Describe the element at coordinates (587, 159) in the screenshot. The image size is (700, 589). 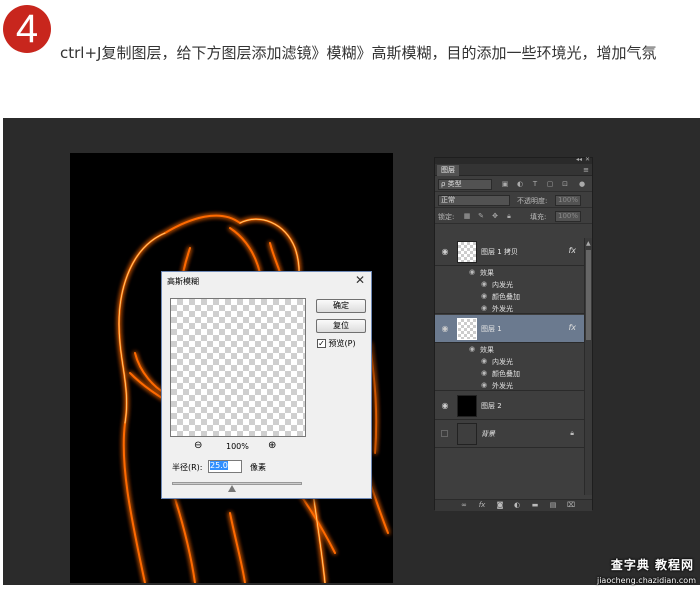
I see `panel-close-icon: ✕` at that location.